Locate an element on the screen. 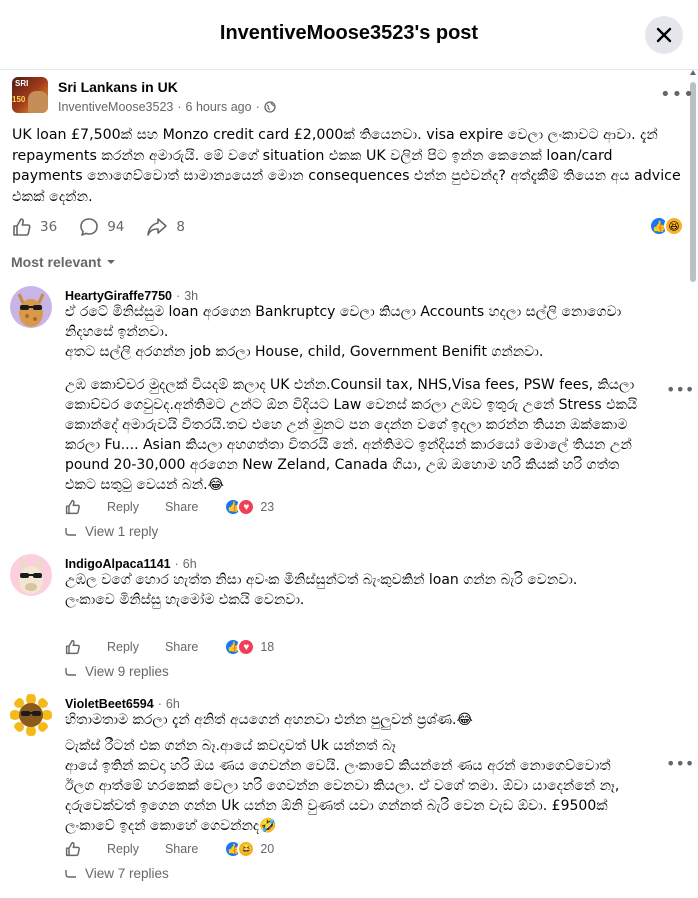 The width and height of the screenshot is (698, 898). comment-author: VioletBeet6594 · 6h is located at coordinates (122, 704).